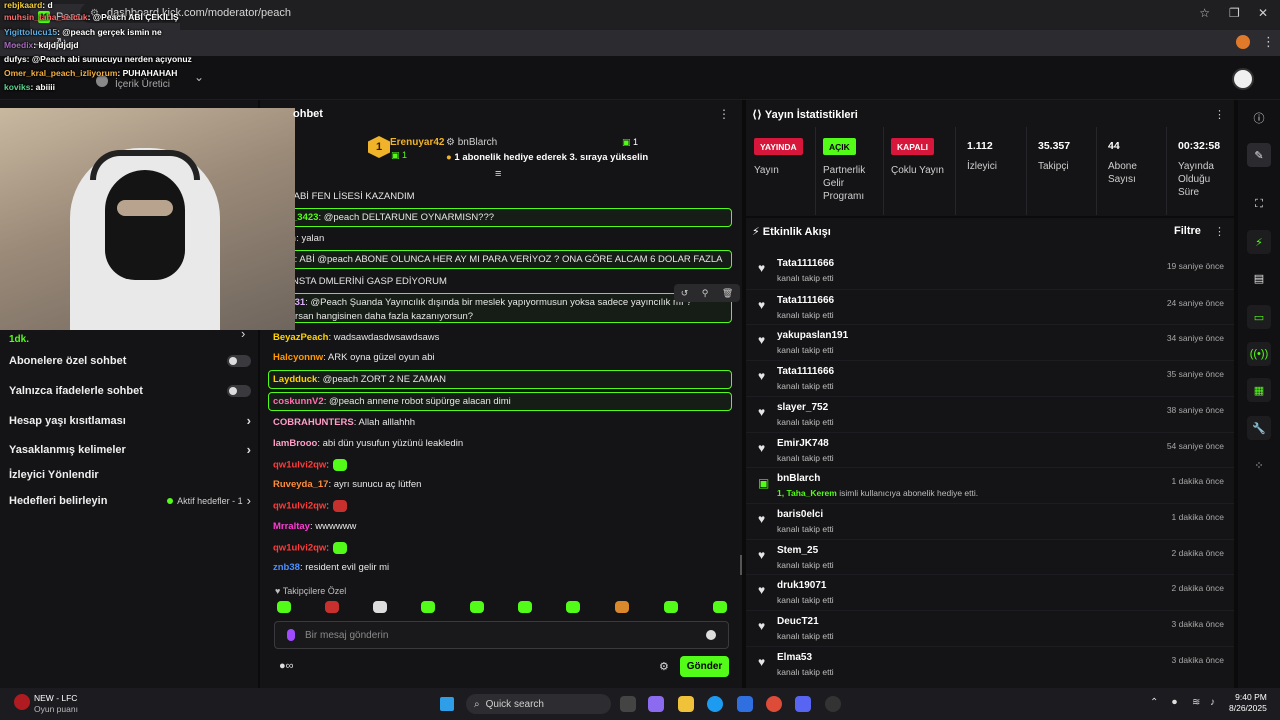 This screenshot has width=1280, height=720. Describe the element at coordinates (22, 702) in the screenshot. I see `sports-widget-icon` at that location.